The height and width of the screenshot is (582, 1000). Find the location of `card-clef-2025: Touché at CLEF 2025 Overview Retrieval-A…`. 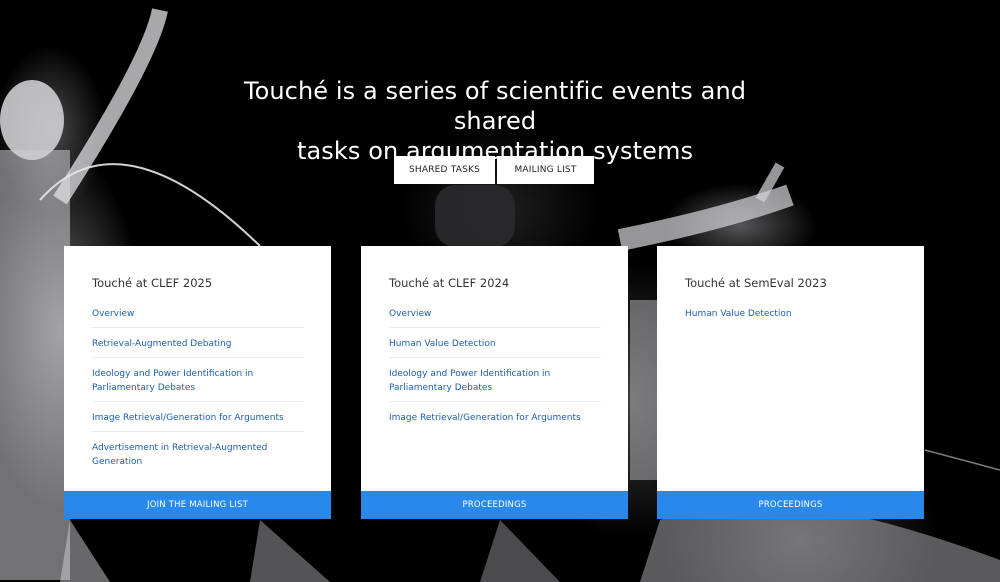

card-clef-2025: Touché at CLEF 2025 Overview Retrieval-A… is located at coordinates (197, 382).